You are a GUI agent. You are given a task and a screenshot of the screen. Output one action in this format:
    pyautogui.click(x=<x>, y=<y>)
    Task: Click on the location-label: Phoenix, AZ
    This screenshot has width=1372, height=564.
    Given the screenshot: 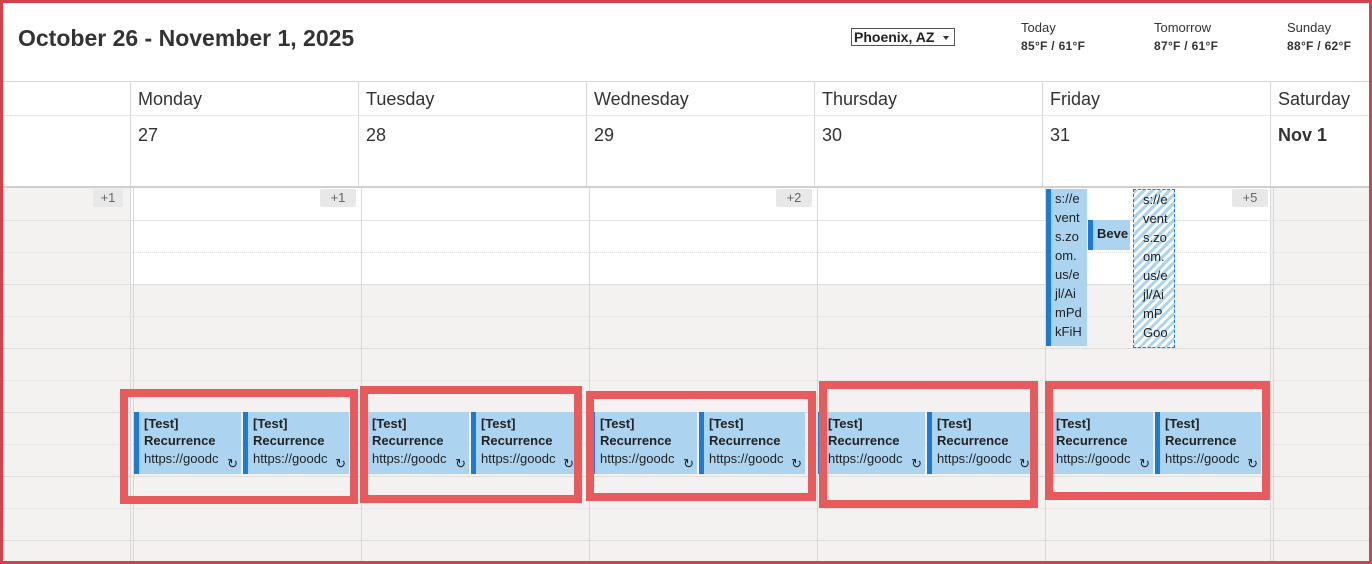 What is the action you would take?
    pyautogui.click(x=894, y=37)
    